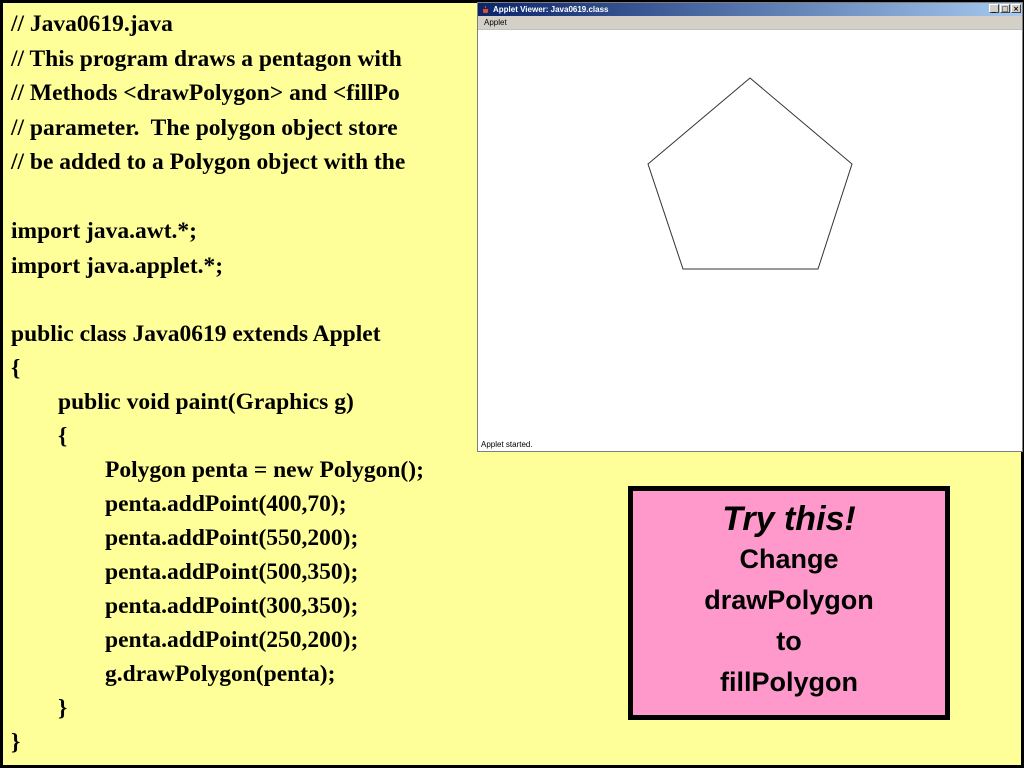 This screenshot has height=768, width=1024. What do you see at coordinates (92, 24) in the screenshot?
I see `code-line: // Java0619.java` at bounding box center [92, 24].